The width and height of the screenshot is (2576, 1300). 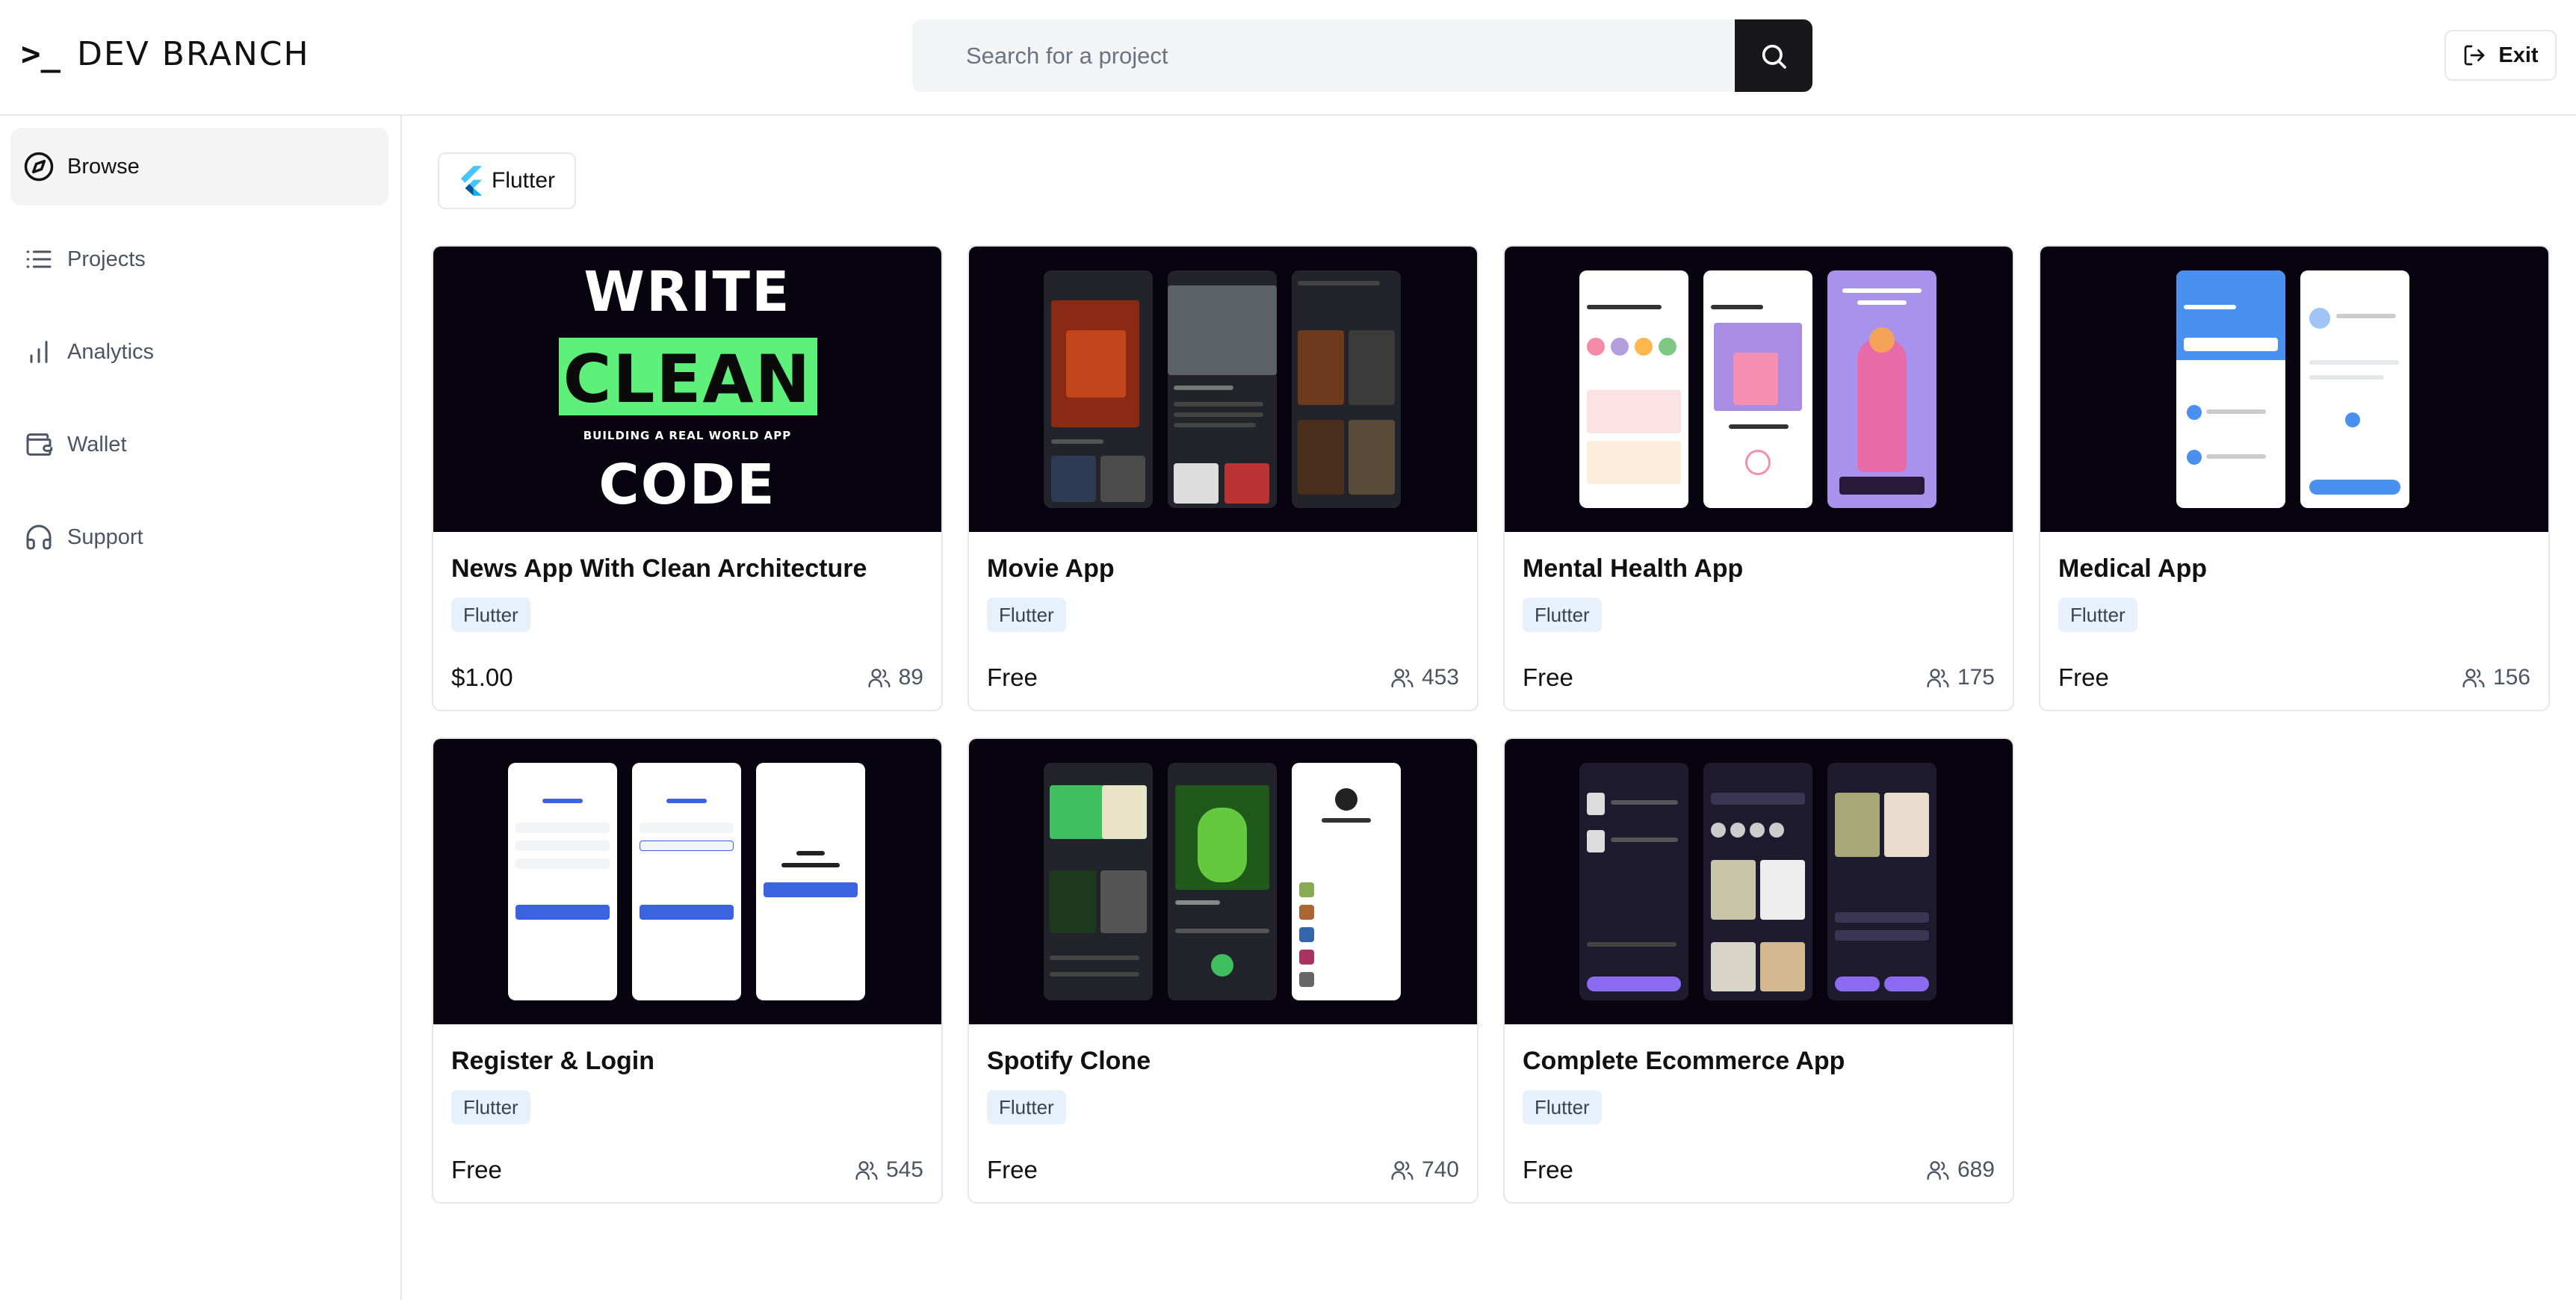 I want to click on search-button, so click(x=1773, y=55).